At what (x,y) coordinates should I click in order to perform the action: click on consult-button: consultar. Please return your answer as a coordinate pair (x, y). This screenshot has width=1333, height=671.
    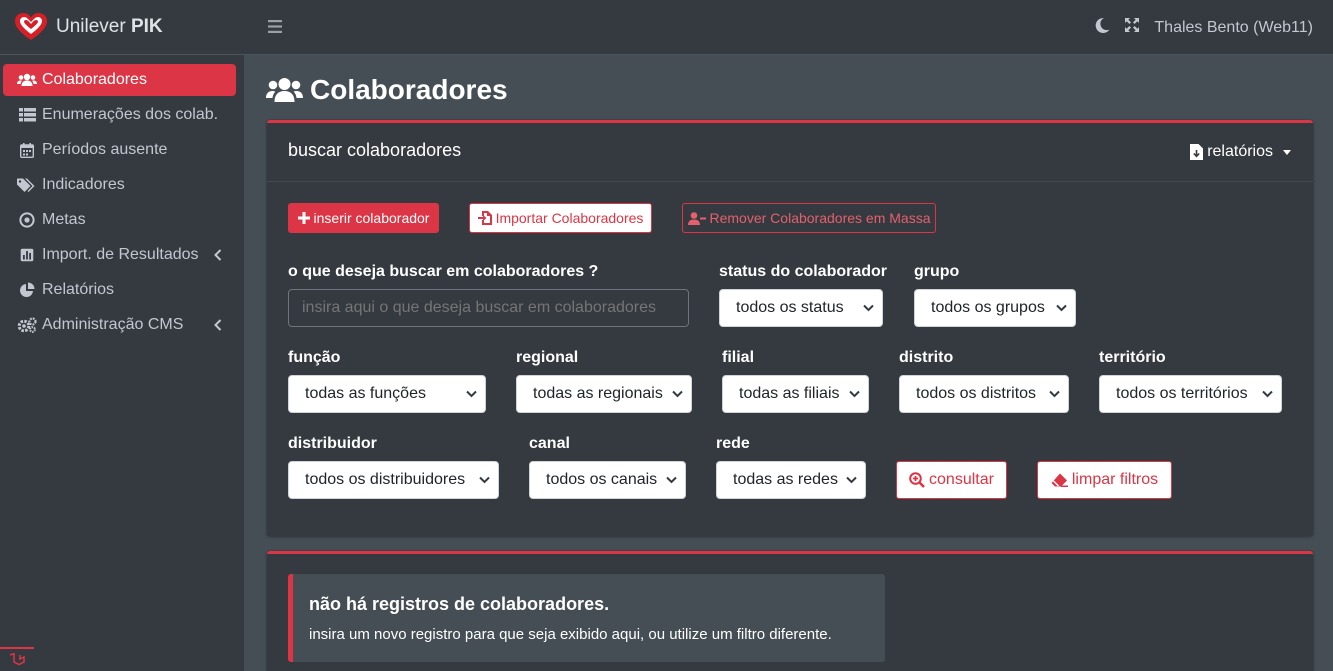
    Looking at the image, I should click on (951, 480).